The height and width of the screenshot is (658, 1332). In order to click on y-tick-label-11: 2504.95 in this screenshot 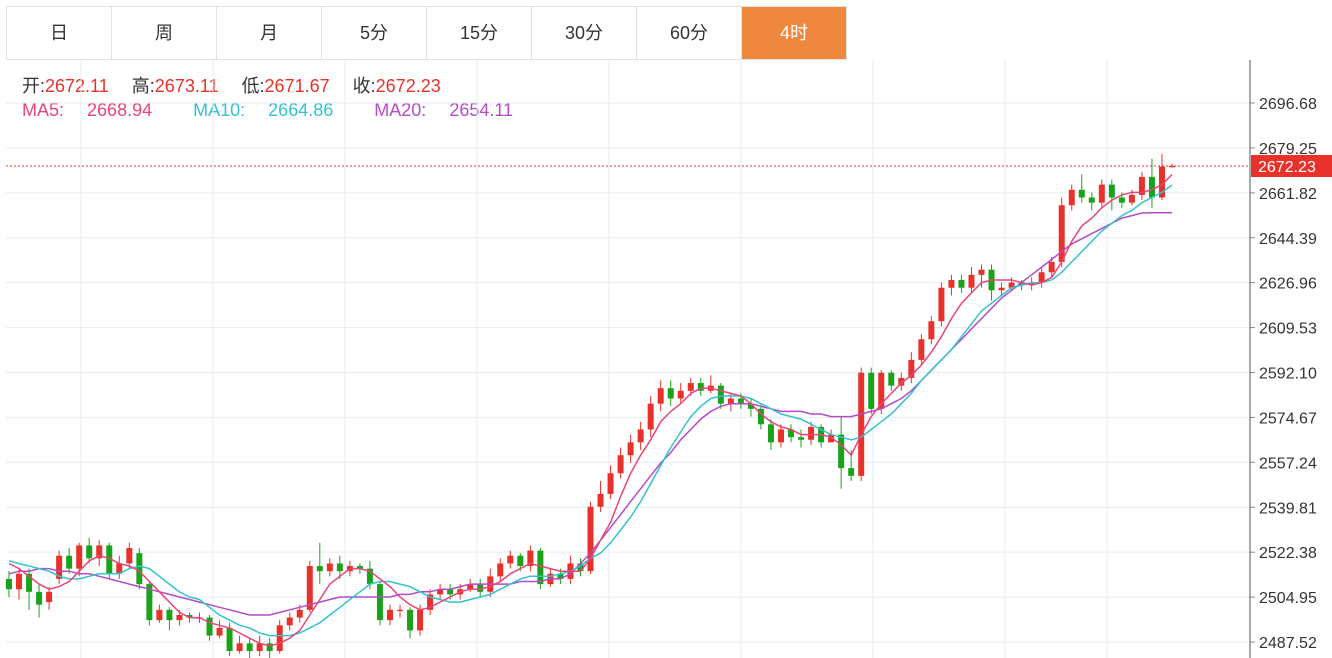, I will do `click(1288, 598)`.